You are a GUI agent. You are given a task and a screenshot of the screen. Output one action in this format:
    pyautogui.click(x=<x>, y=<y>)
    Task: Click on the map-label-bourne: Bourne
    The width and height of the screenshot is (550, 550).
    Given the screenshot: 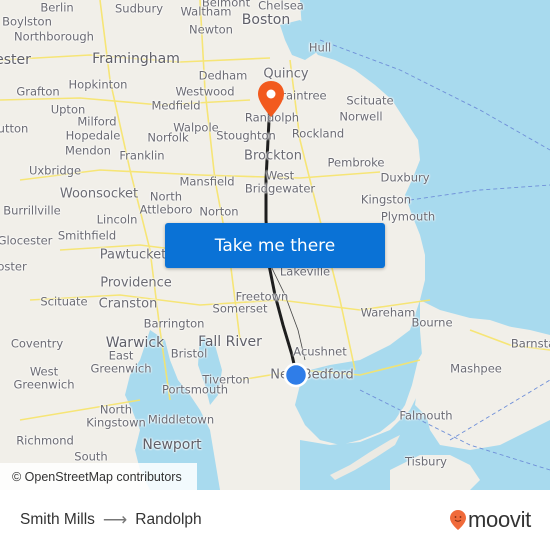 What is the action you would take?
    pyautogui.click(x=432, y=322)
    